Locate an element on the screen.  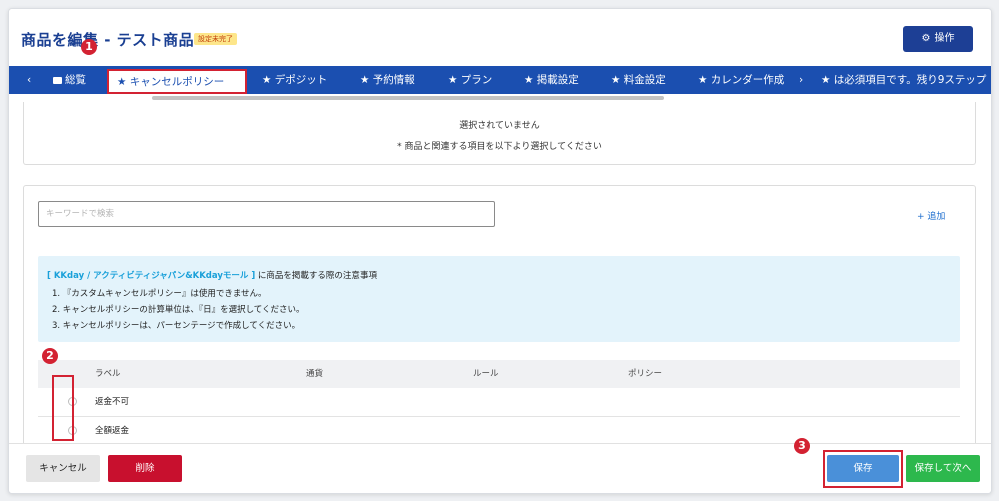
tab-plan: ★ プラン is located at coordinates (470, 80).